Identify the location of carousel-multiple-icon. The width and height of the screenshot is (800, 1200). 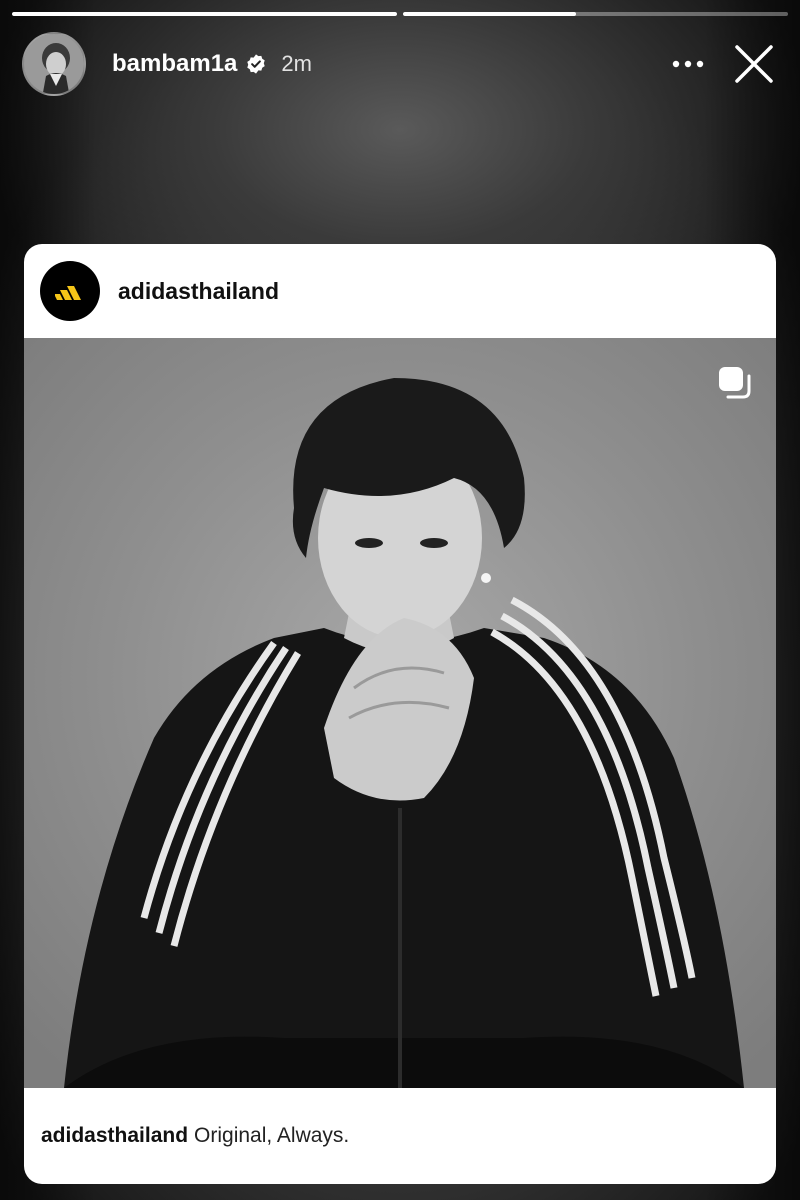
(735, 383).